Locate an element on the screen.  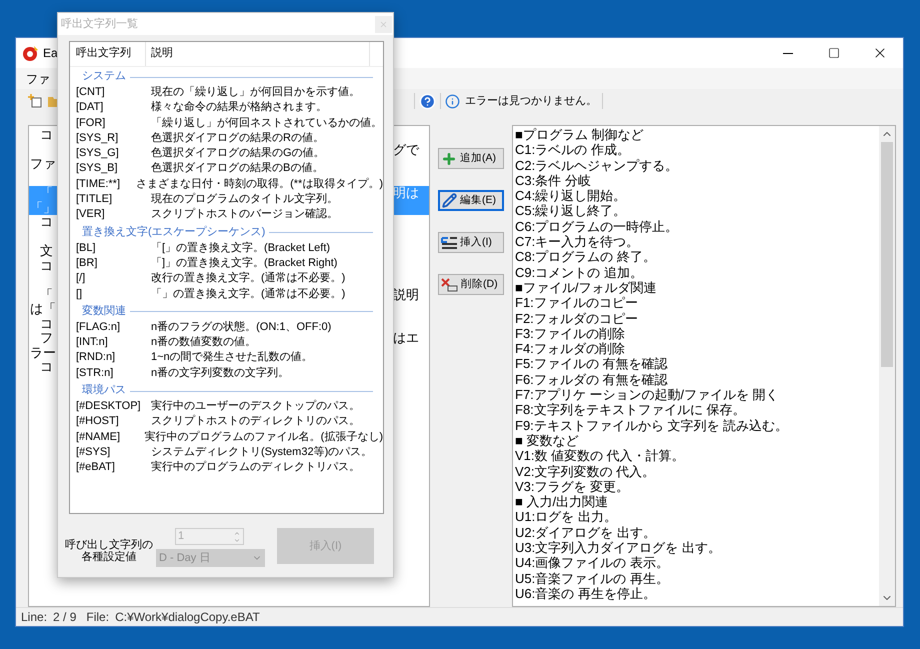
help-icon is located at coordinates (427, 101).